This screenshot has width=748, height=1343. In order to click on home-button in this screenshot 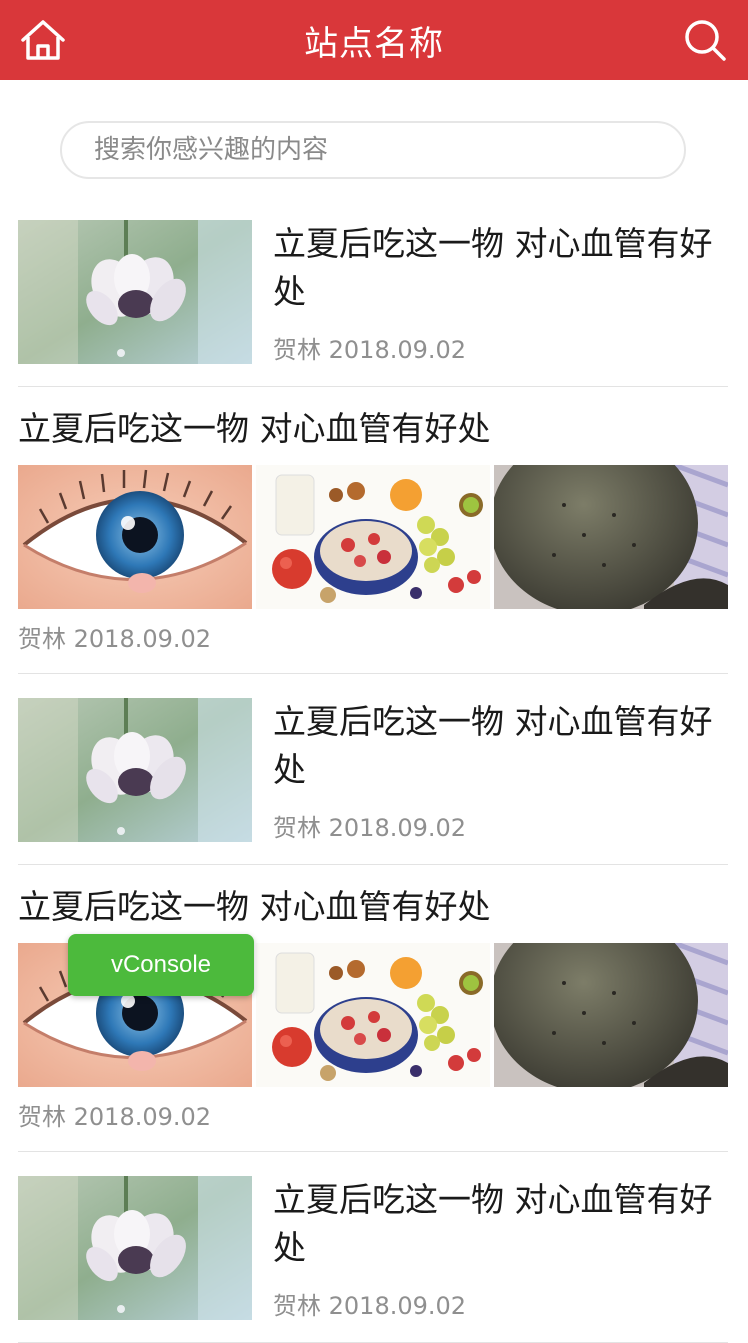, I will do `click(43, 40)`.